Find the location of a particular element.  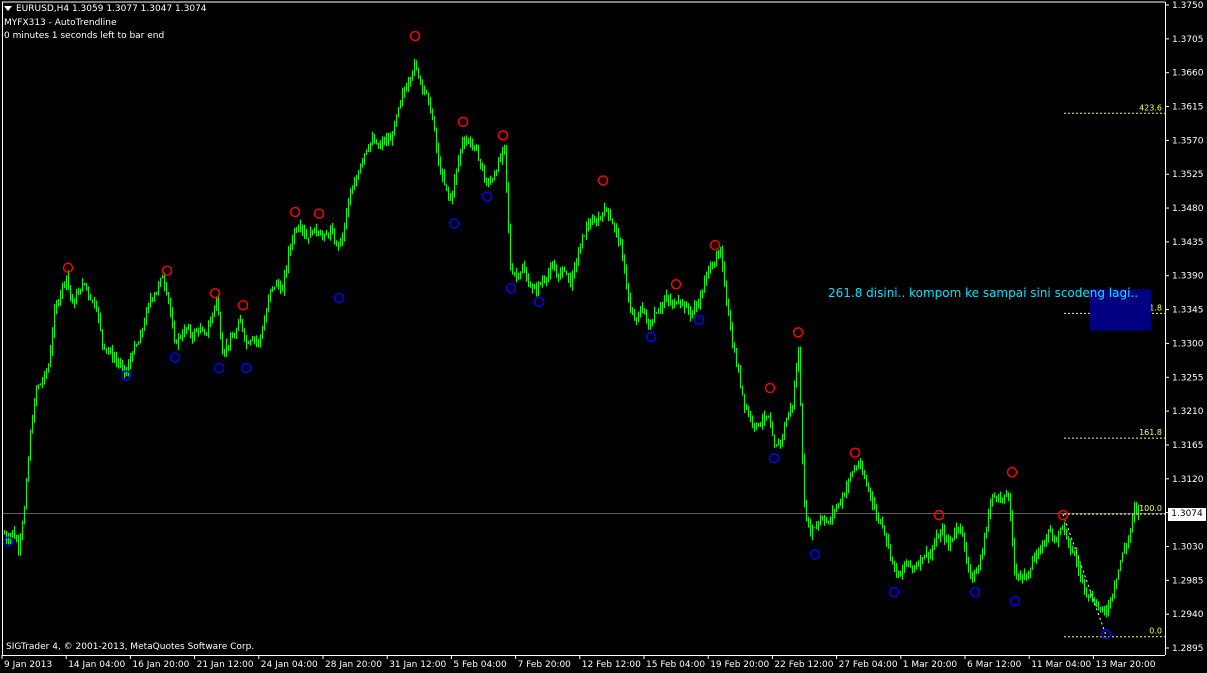

time-tick-label: 7 Feb 20:00 is located at coordinates (545, 665).